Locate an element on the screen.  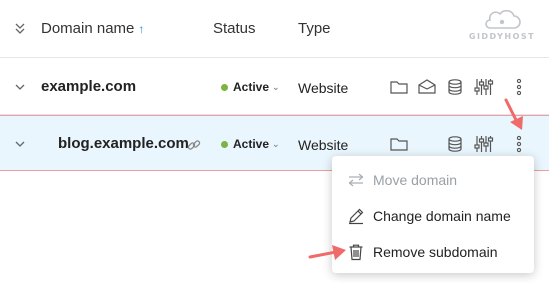
cloud-logo-icon is located at coordinates (503, 19).